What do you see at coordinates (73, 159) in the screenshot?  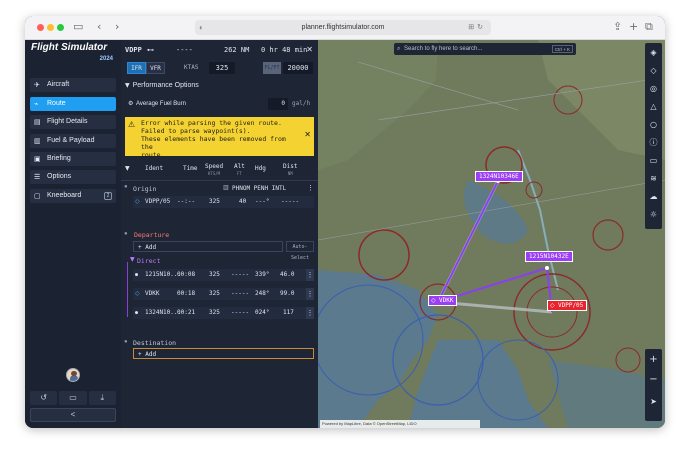 I see `sidebar-item-briefing: ▣ Briefing` at bounding box center [73, 159].